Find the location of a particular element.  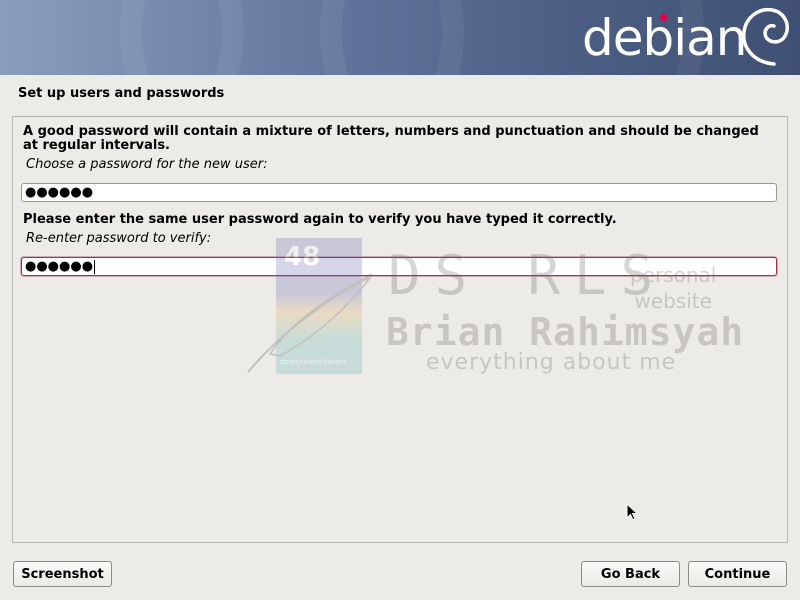

watermark-personal-website: personal website is located at coordinates (673, 288).